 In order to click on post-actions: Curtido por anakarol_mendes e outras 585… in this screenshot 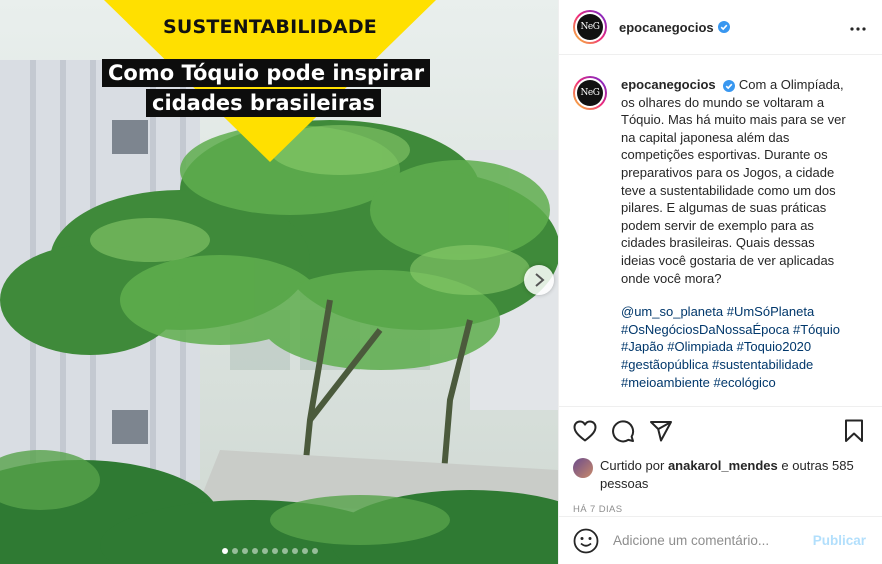, I will do `click(720, 460)`.